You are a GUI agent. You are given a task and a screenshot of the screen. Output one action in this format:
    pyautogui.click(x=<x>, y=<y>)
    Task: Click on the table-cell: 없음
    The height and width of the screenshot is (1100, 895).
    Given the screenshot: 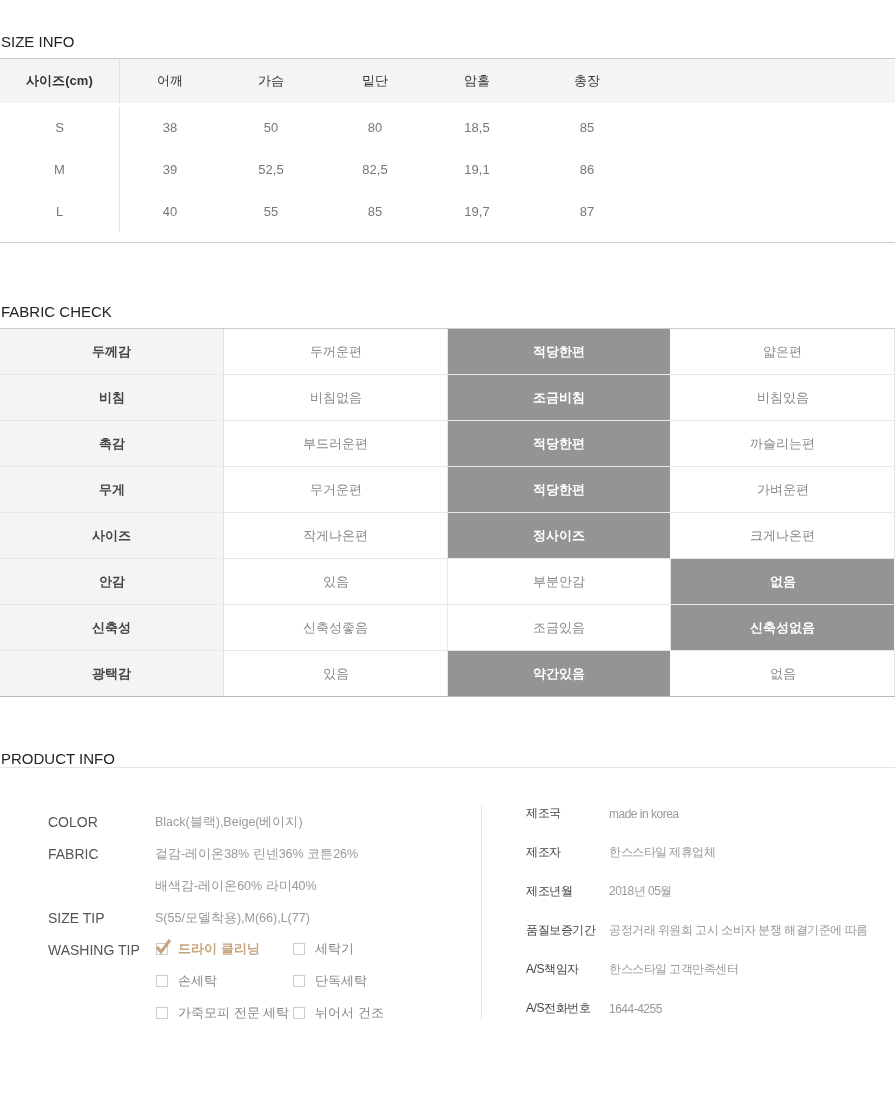 What is the action you would take?
    pyautogui.click(x=783, y=581)
    